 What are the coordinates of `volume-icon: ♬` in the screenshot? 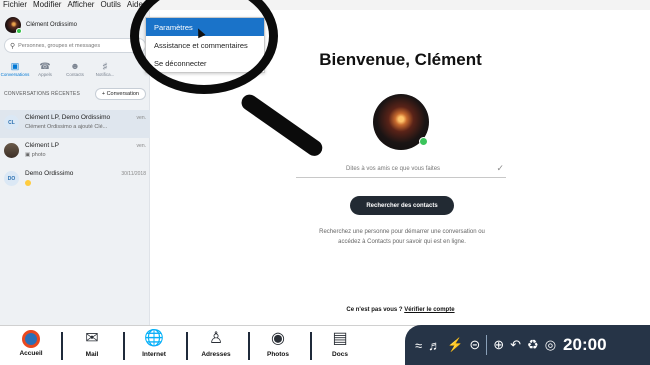 It's located at (434, 345).